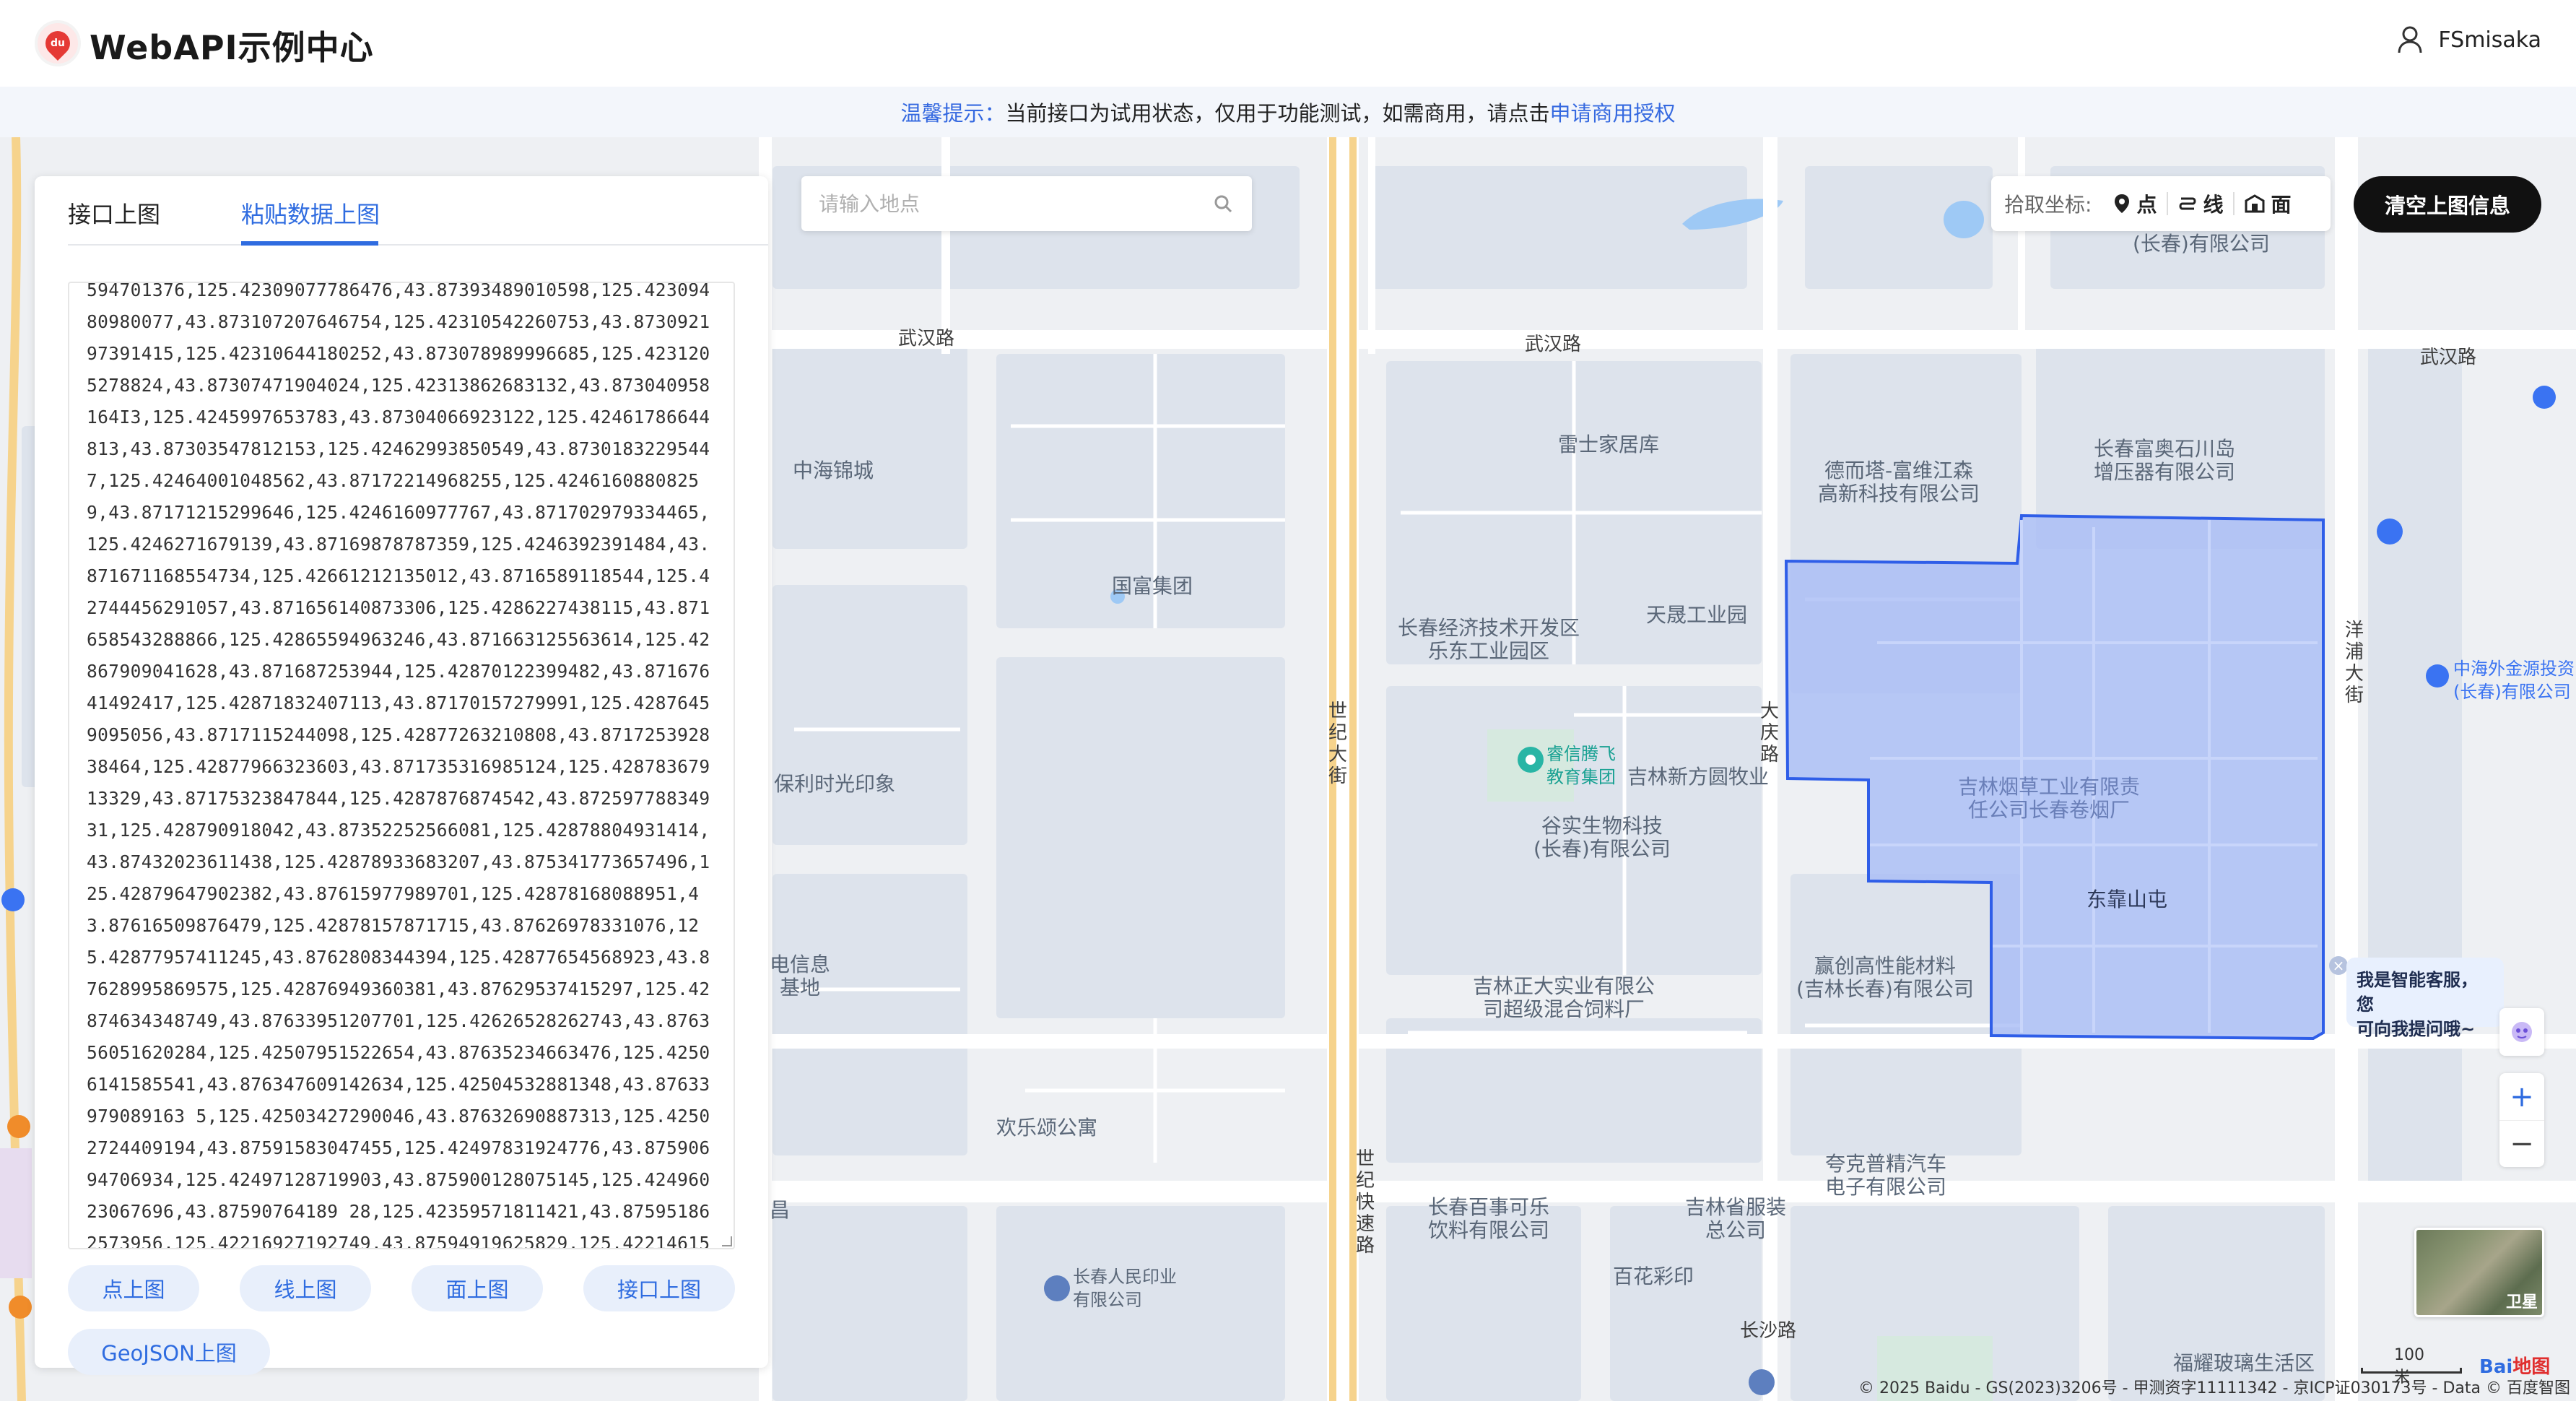  What do you see at coordinates (2048, 205) in the screenshot?
I see `pick-label: 拾取坐标:` at bounding box center [2048, 205].